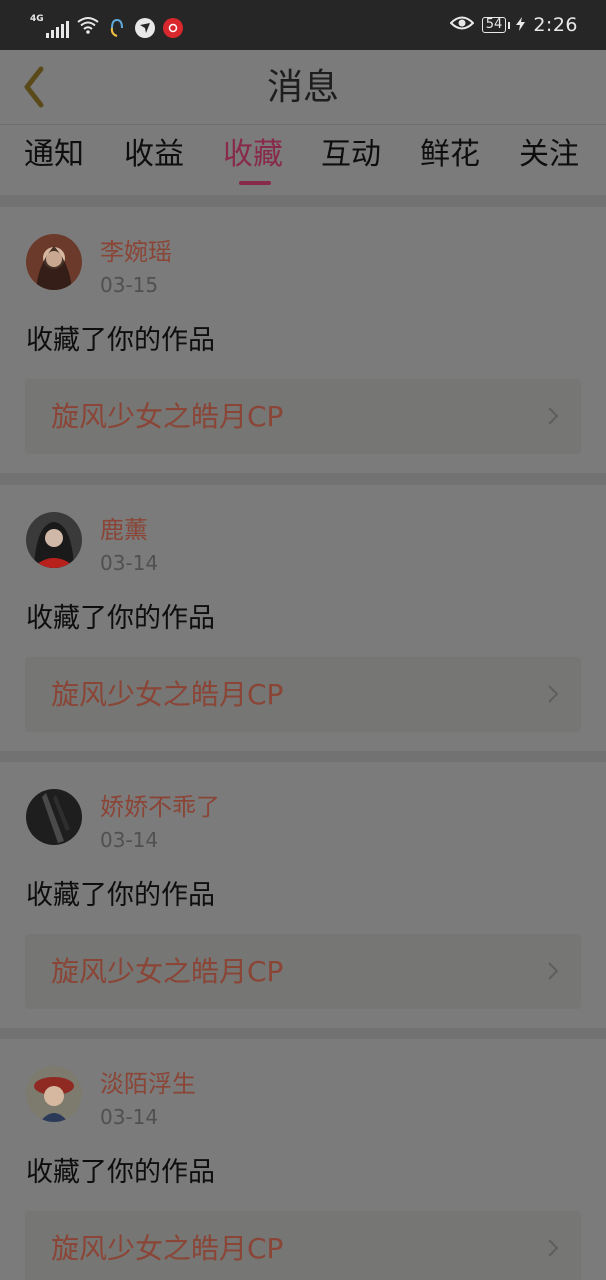 The image size is (606, 1280). What do you see at coordinates (144, 28) in the screenshot?
I see `bird-app-icon` at bounding box center [144, 28].